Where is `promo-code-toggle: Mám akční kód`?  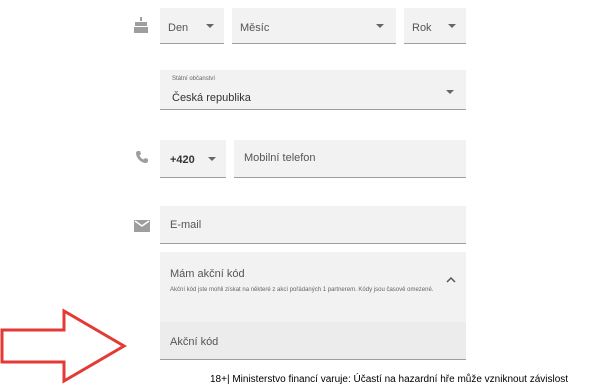 promo-code-toggle: Mám akční kód is located at coordinates (207, 274).